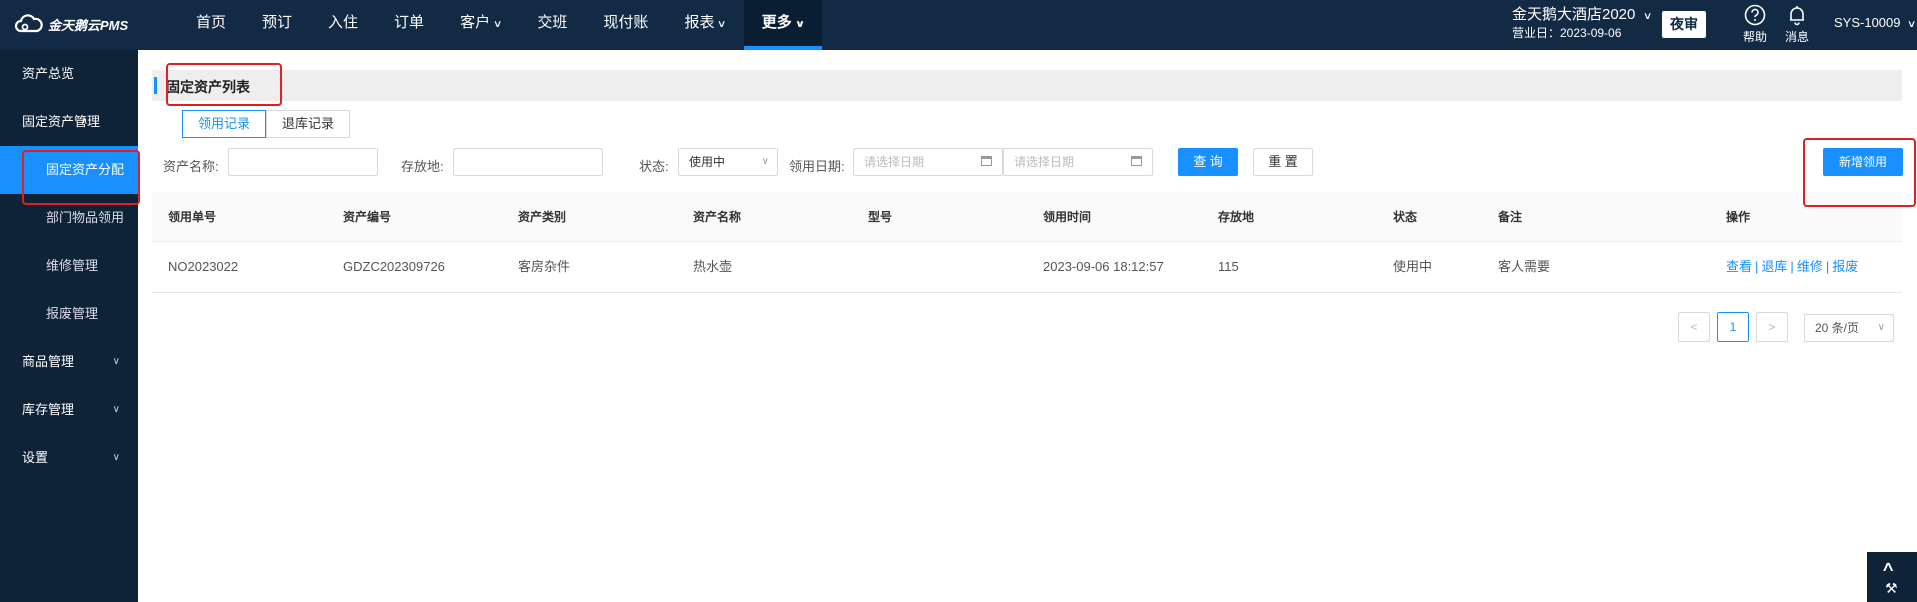 The width and height of the screenshot is (1917, 602). Describe the element at coordinates (1887, 566) in the screenshot. I see `back-to-top-icon: ∧` at that location.